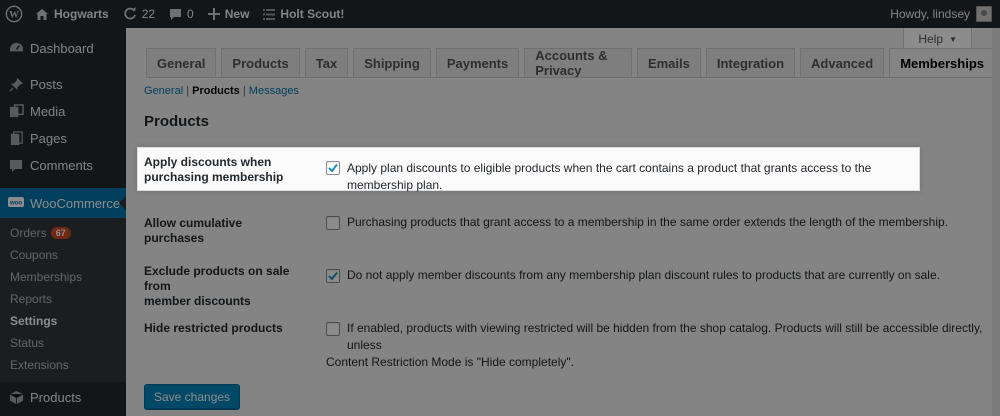 The width and height of the screenshot is (1000, 416). What do you see at coordinates (216, 91) in the screenshot?
I see `subnav-products: Products` at bounding box center [216, 91].